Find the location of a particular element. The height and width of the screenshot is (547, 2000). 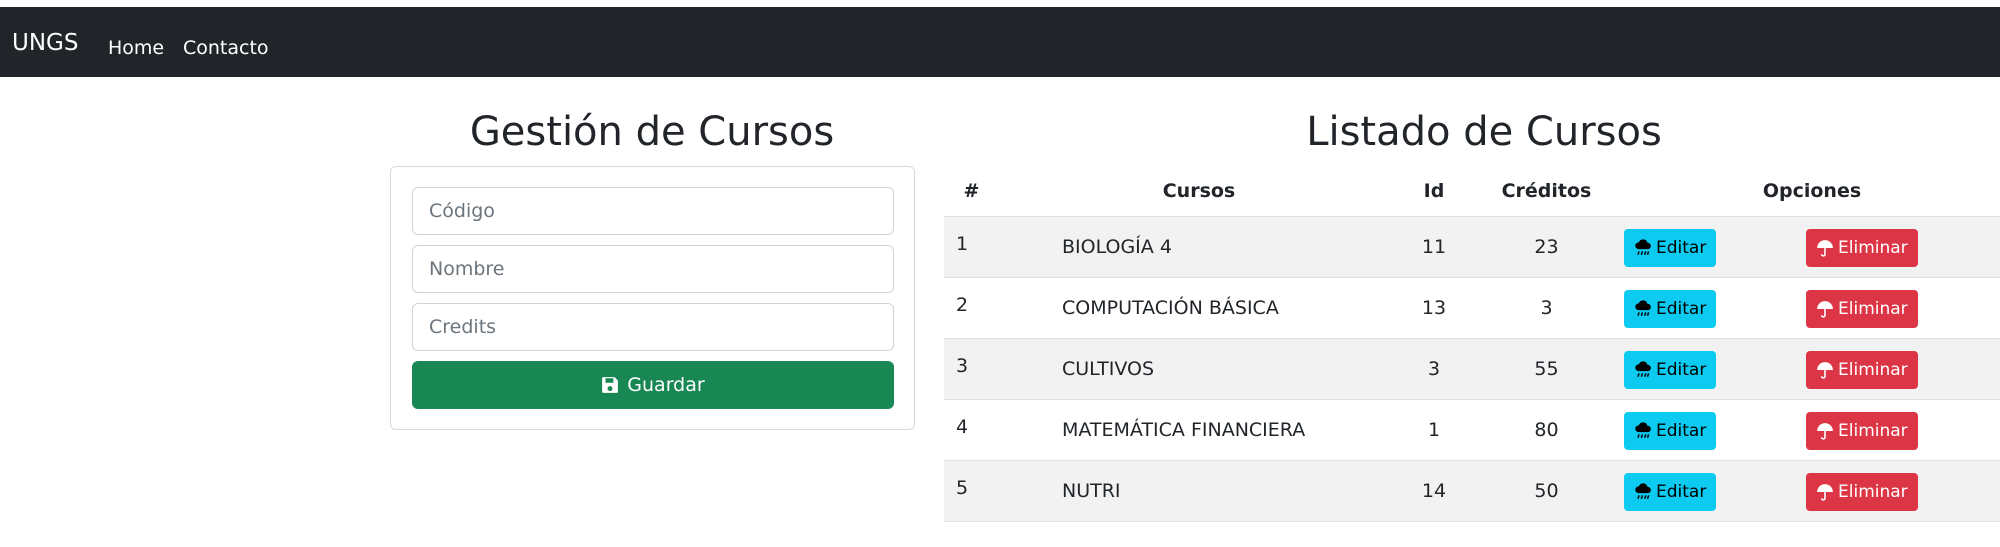

row-credits: 50 is located at coordinates (1546, 491).